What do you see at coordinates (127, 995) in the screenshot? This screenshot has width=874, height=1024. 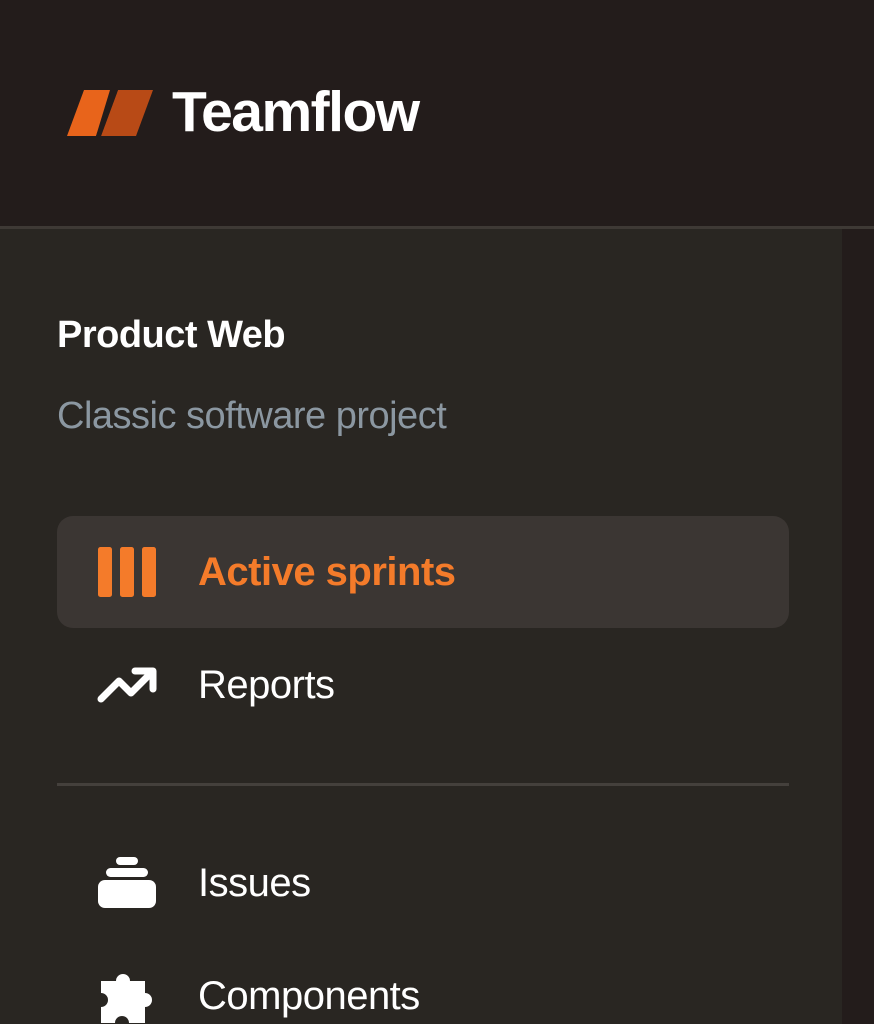 I see `puzzle-icon` at bounding box center [127, 995].